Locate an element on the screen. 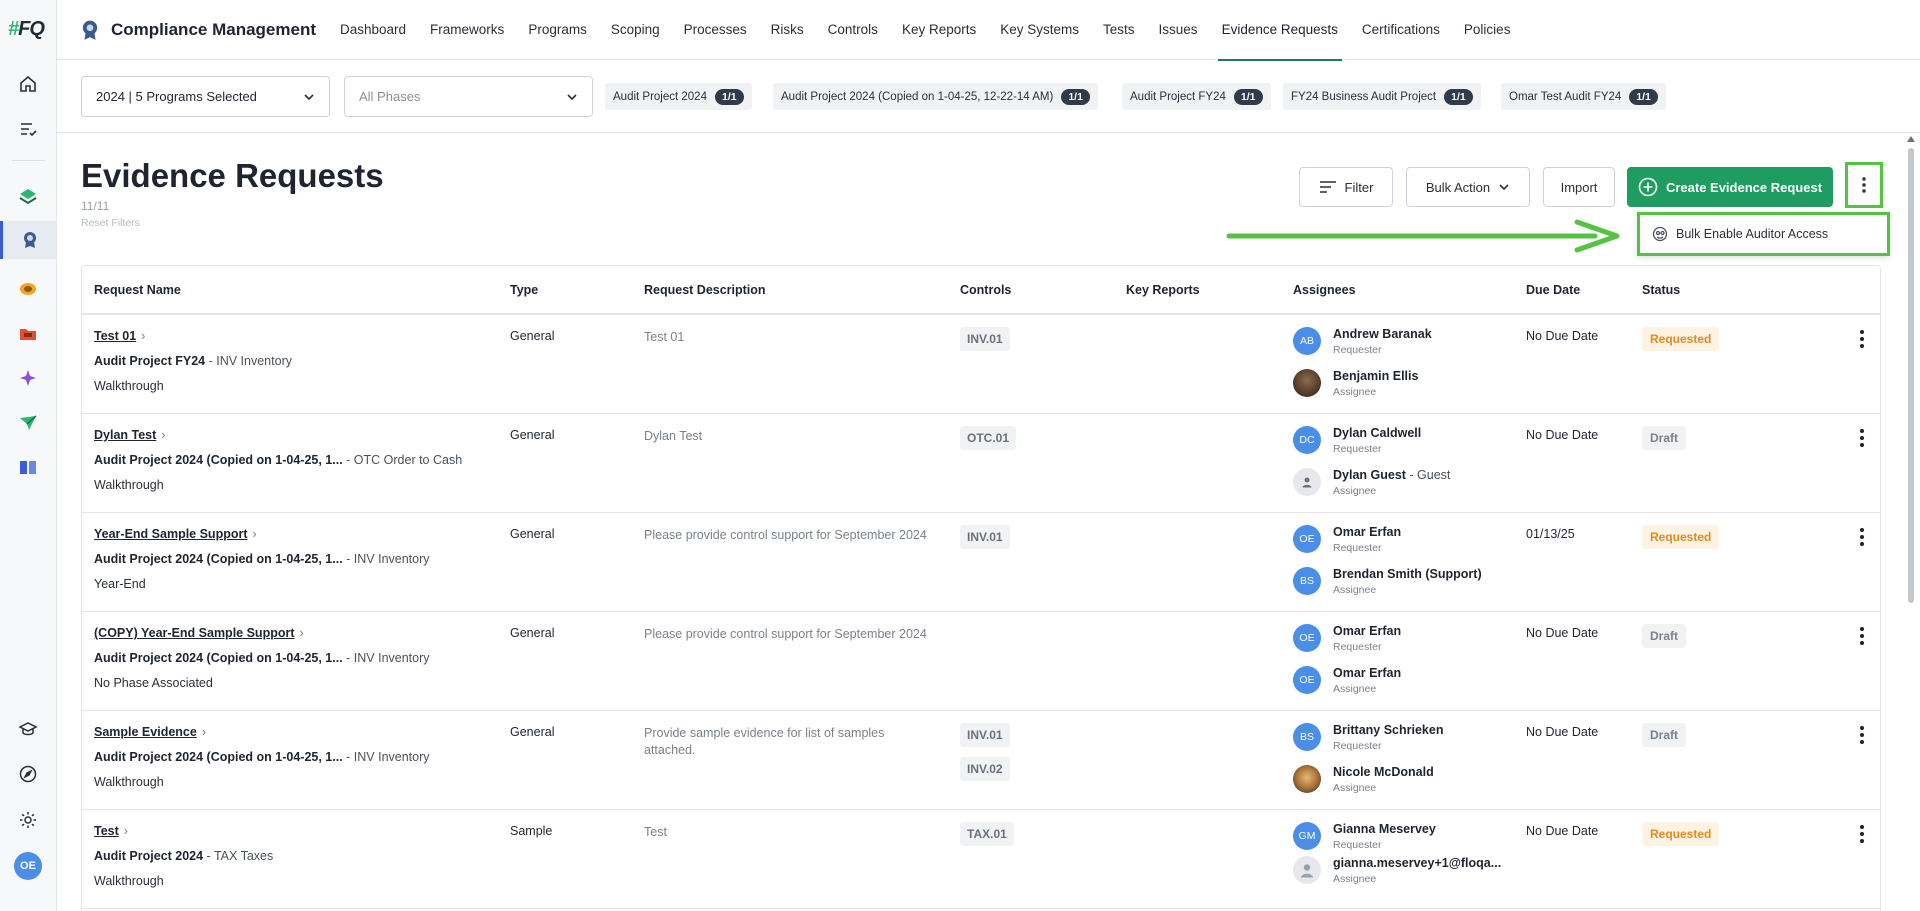  nav-programs: Programs is located at coordinates (557, 30).